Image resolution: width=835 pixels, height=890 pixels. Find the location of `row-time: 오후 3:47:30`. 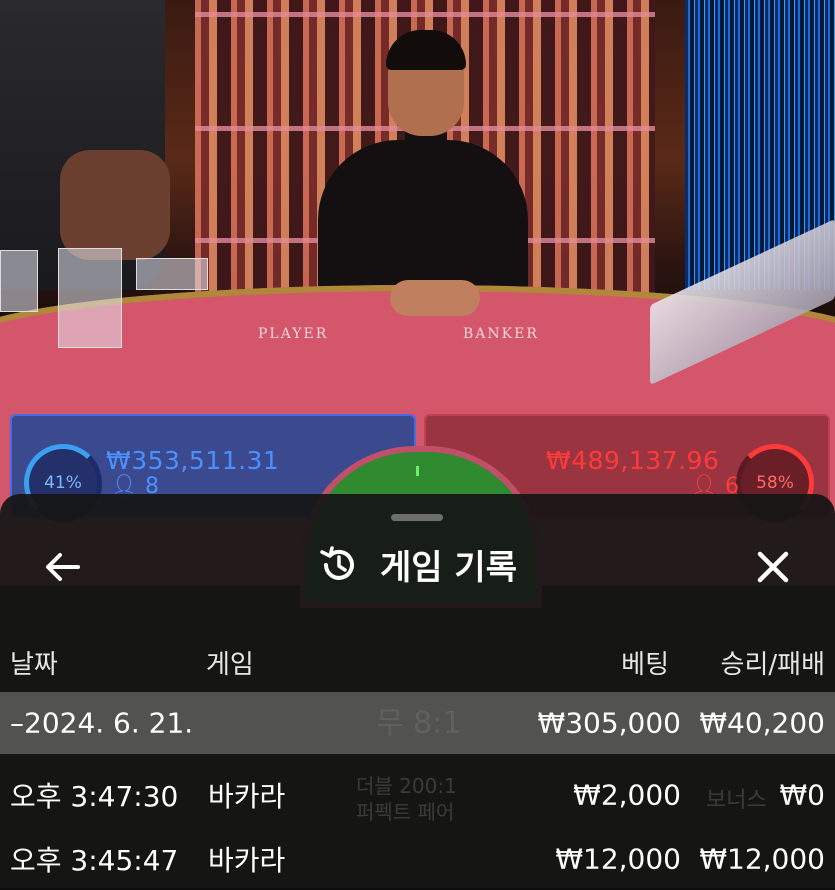

row-time: 오후 3:47:30 is located at coordinates (94, 796).